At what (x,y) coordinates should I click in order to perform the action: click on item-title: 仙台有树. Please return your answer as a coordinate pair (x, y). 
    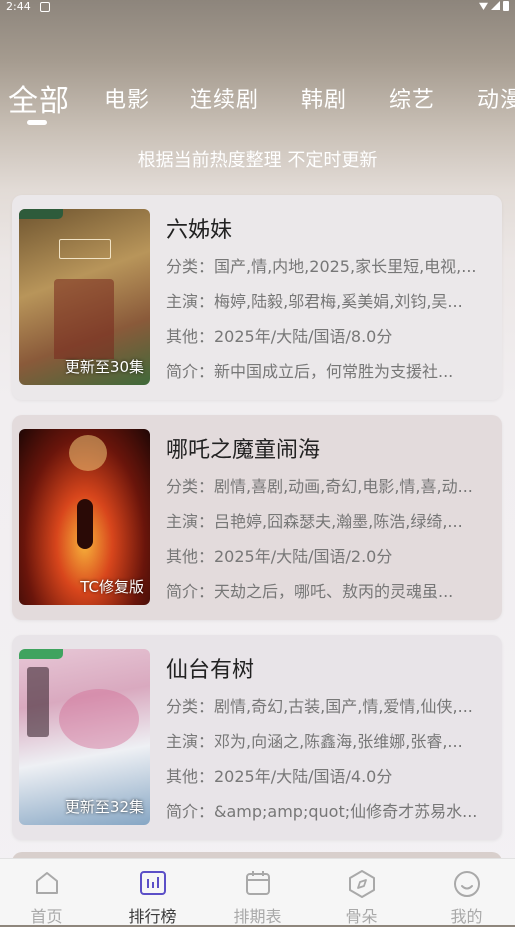
    Looking at the image, I should click on (210, 670).